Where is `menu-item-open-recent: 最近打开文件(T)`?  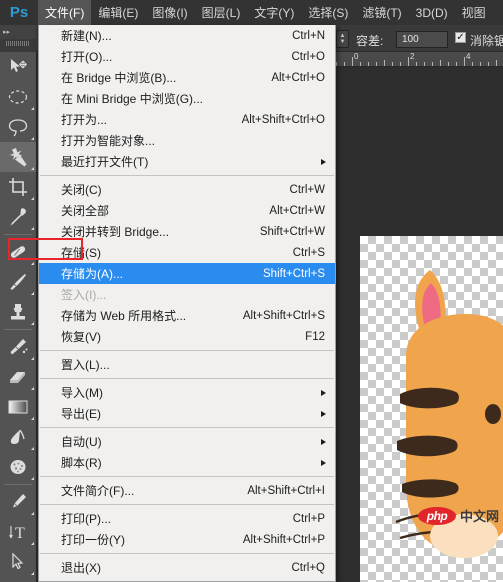 menu-item-open-recent: 最近打开文件(T) is located at coordinates (187, 161).